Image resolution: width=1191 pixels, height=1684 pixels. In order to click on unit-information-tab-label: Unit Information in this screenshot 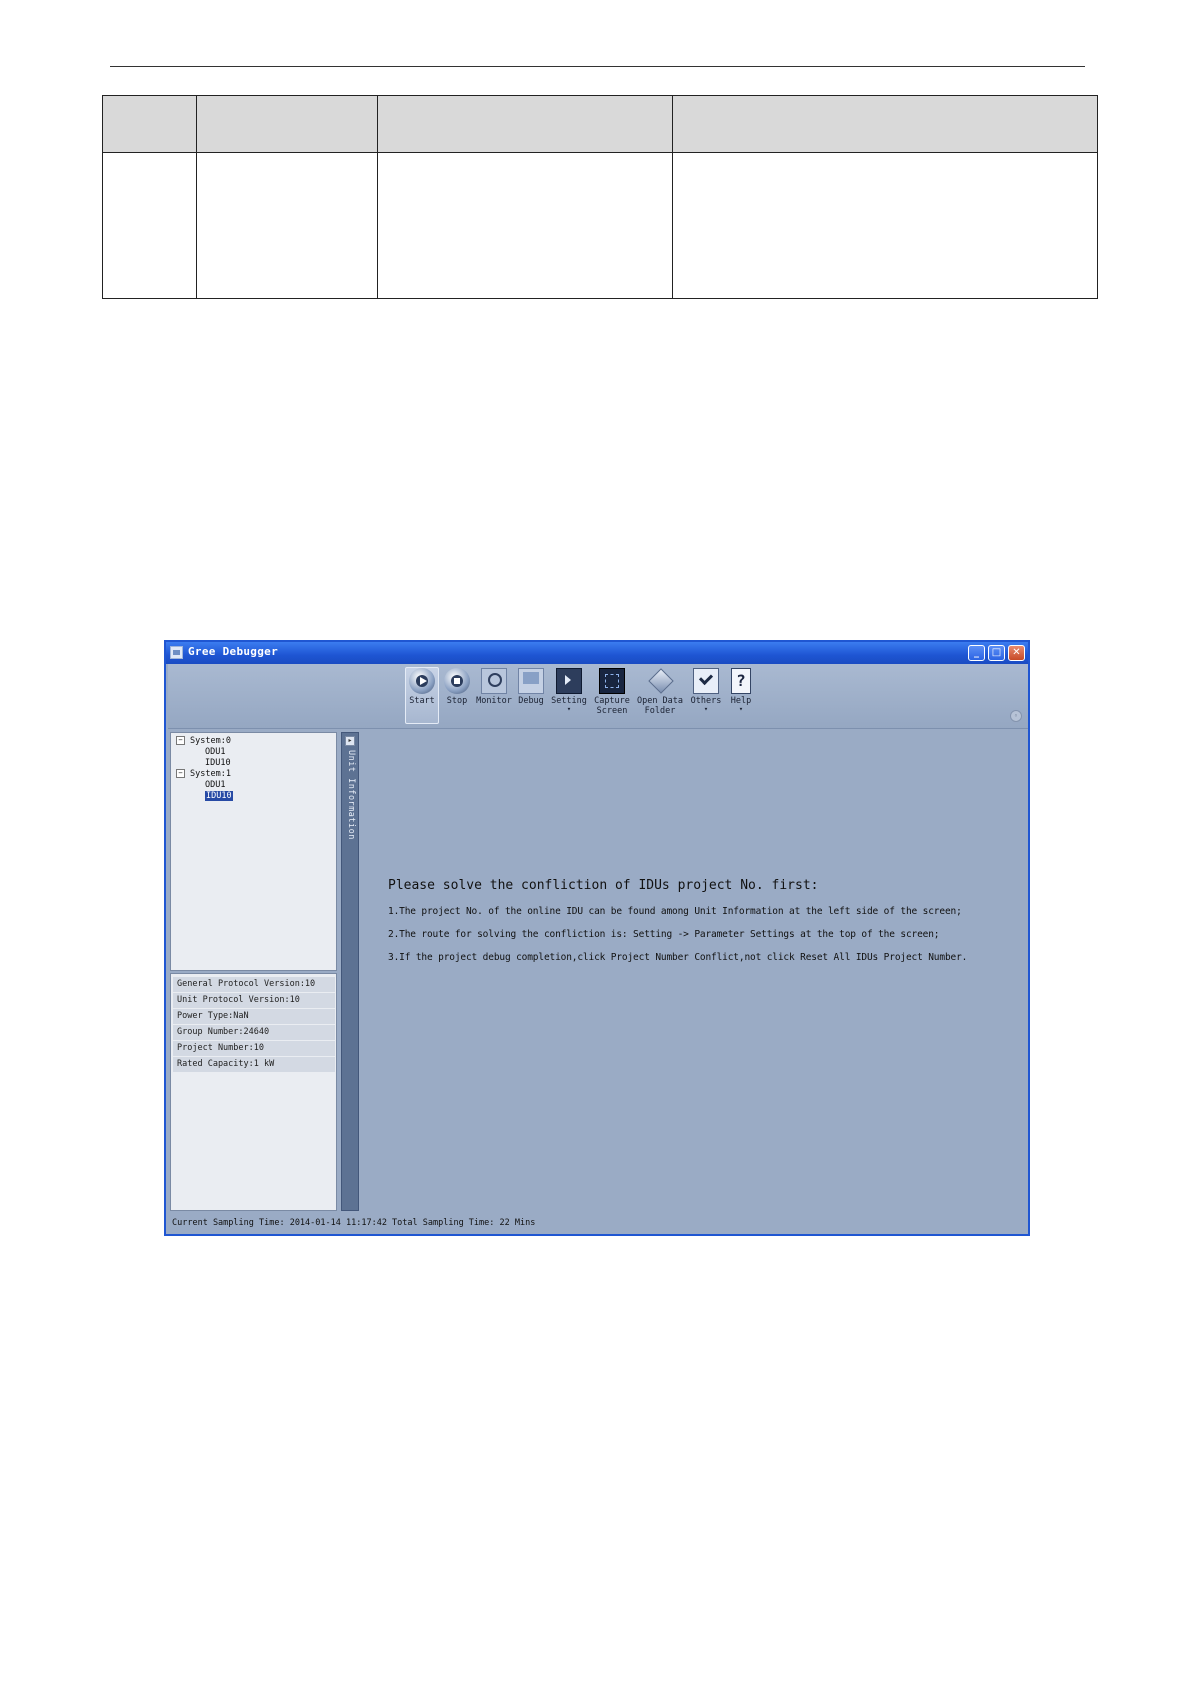, I will do `click(351, 795)`.